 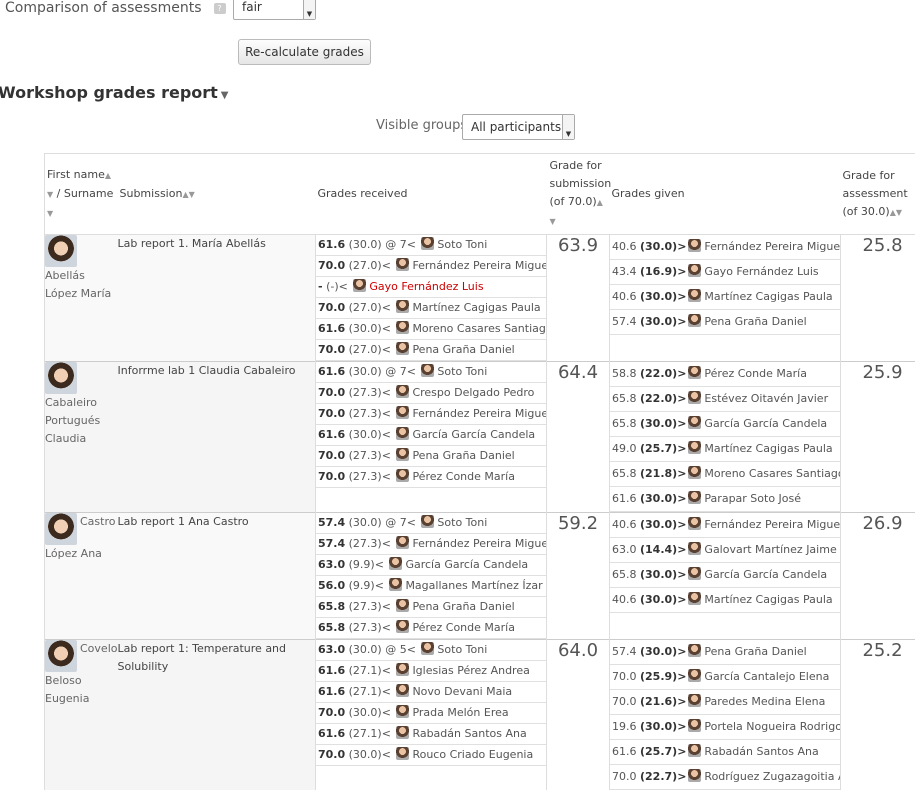 I want to click on participant-name: Abellás López María, so click(x=78, y=284).